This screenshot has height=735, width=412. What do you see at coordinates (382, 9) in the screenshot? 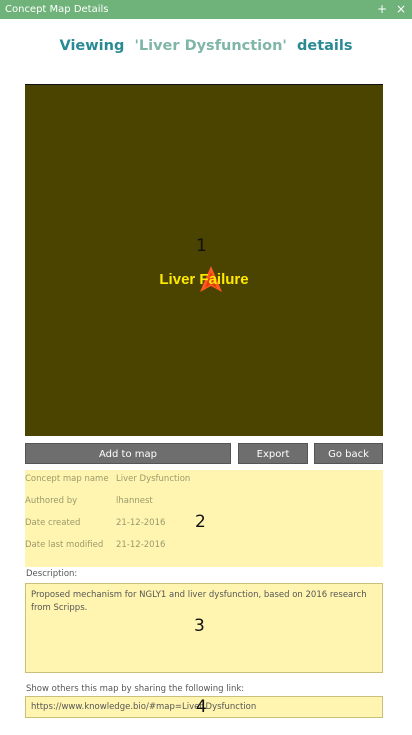
I see `maximize-button: +` at bounding box center [382, 9].